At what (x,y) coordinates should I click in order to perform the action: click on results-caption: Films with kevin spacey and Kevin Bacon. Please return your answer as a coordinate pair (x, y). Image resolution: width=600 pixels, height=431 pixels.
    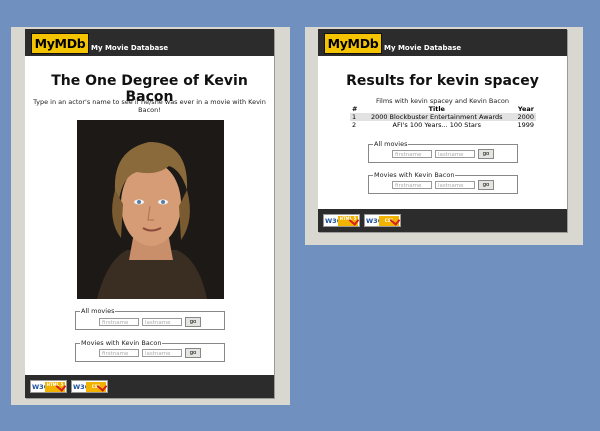
    Looking at the image, I should click on (442, 101).